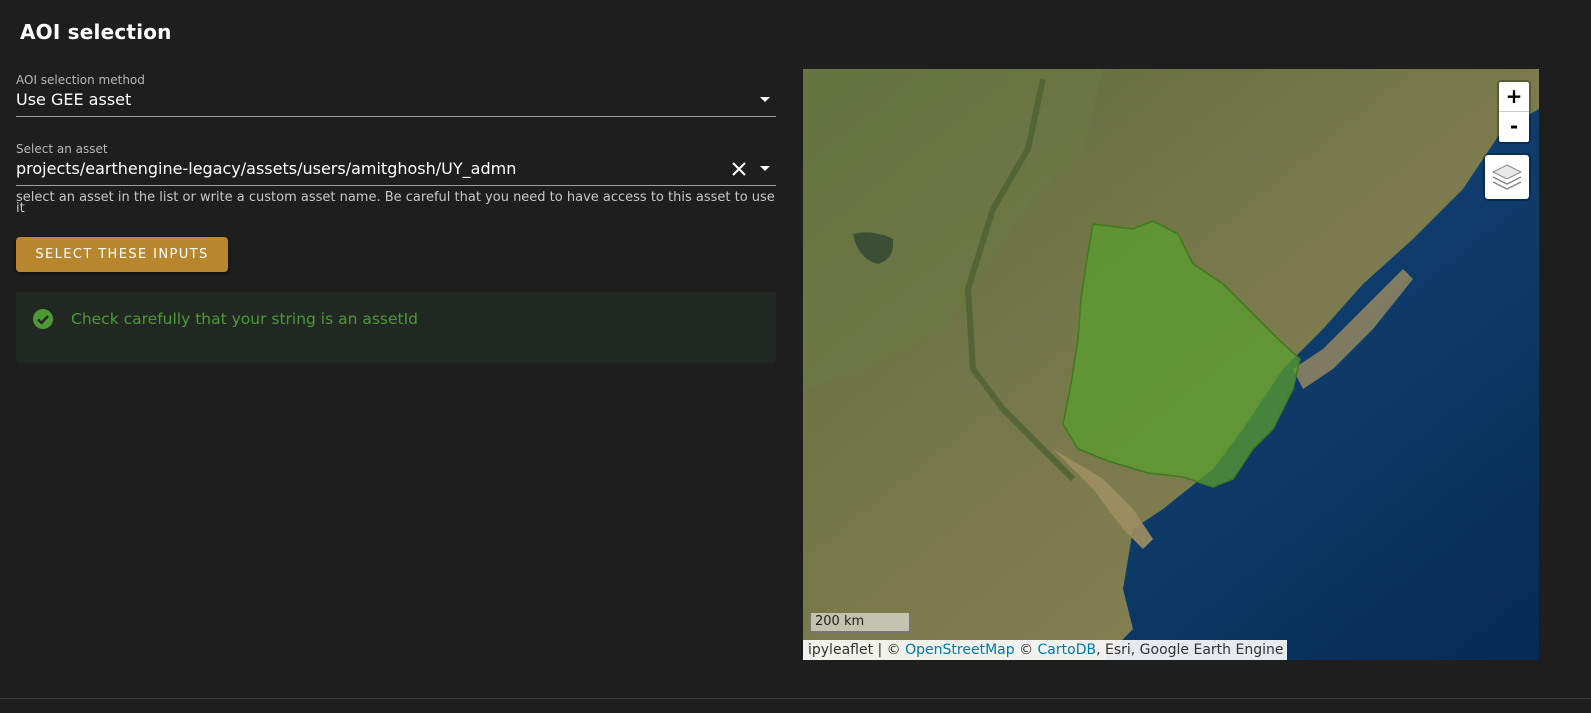  I want to click on zoom-control: + -, so click(1514, 112).